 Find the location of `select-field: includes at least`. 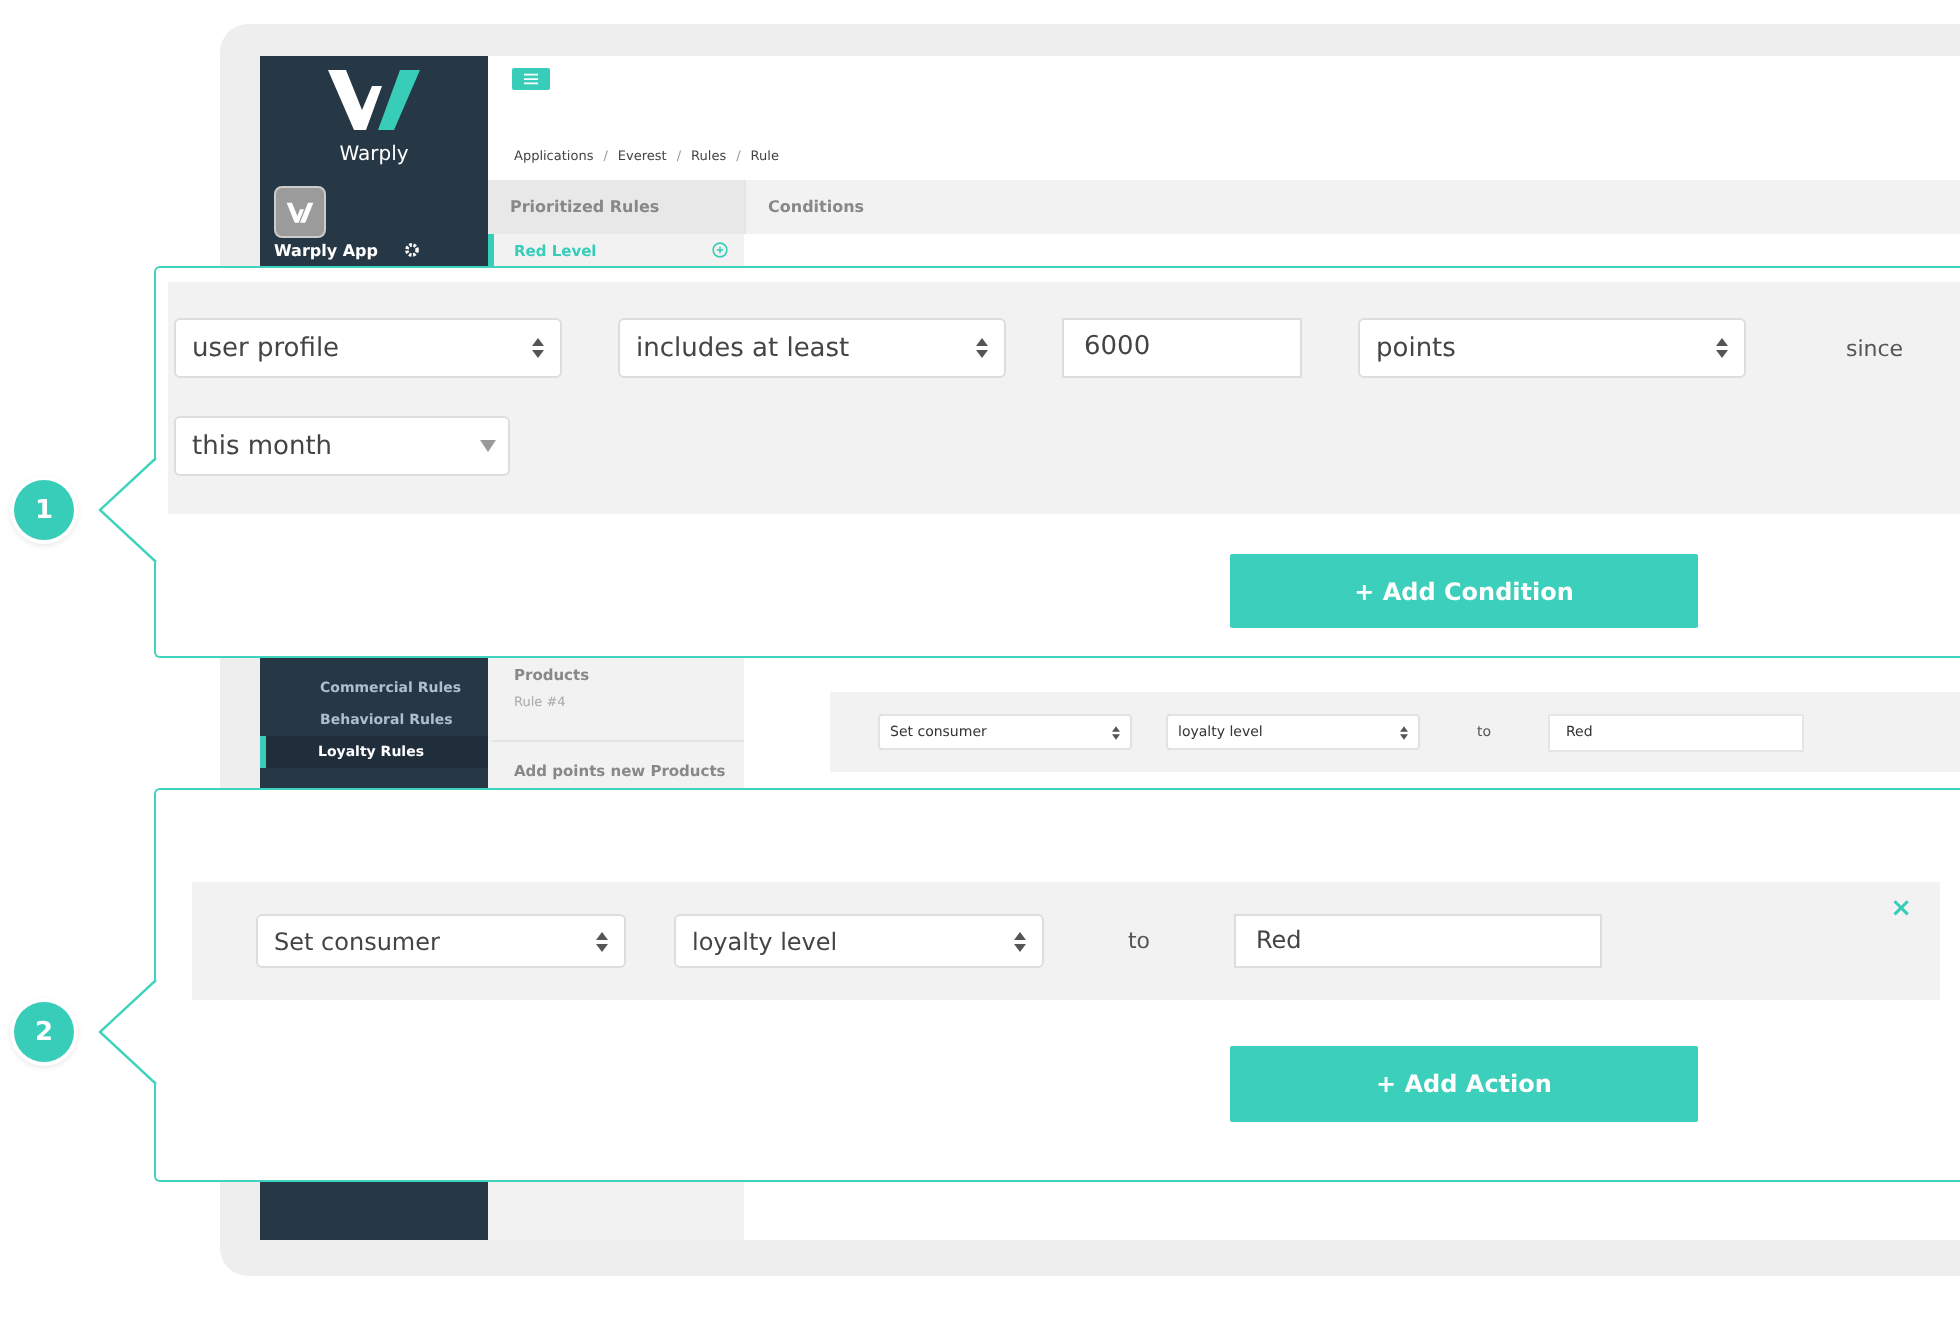

select-field: includes at least is located at coordinates (812, 348).